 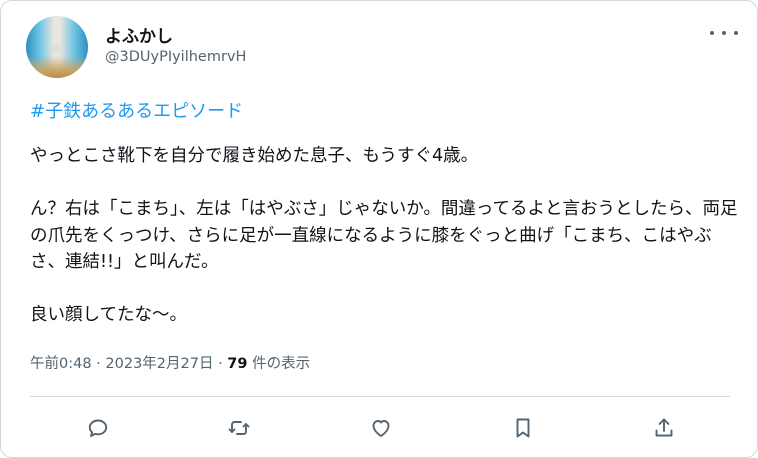 I want to click on share-icon, so click(x=664, y=428).